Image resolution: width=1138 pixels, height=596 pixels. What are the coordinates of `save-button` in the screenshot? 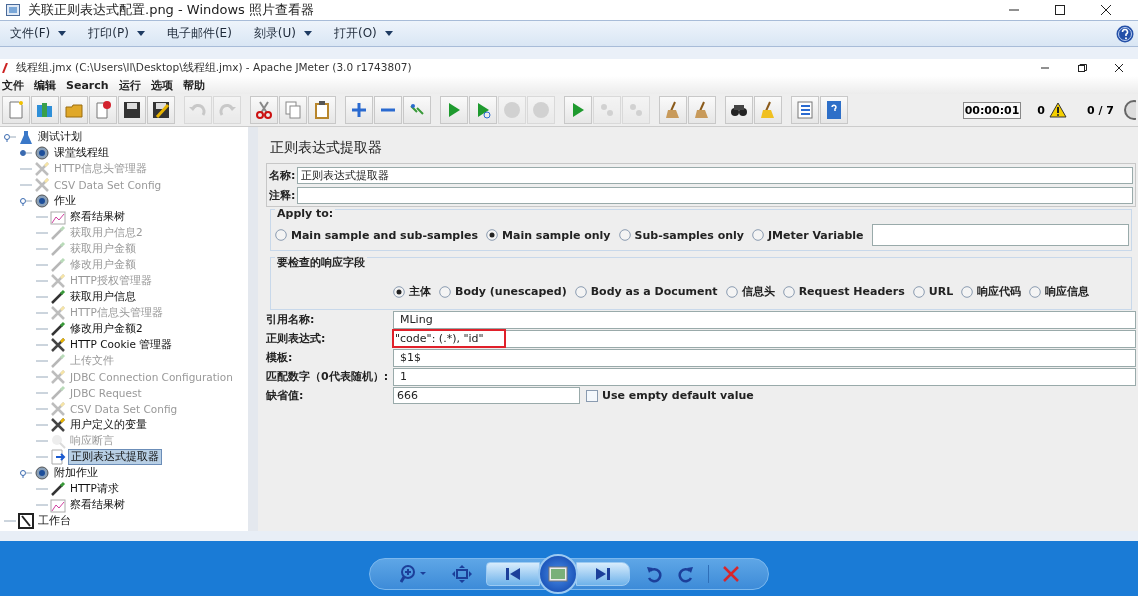 It's located at (132, 110).